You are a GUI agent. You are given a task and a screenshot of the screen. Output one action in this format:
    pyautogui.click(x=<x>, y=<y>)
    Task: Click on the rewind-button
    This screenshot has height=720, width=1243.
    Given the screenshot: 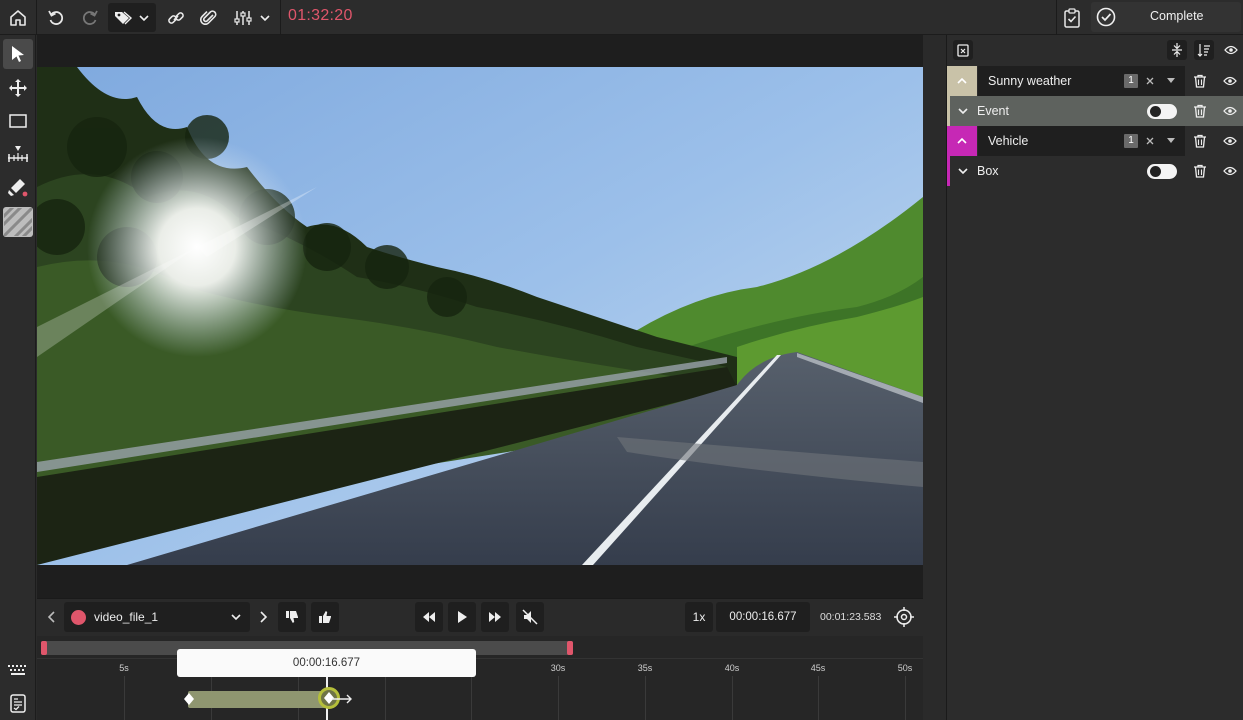 What is the action you would take?
    pyautogui.click(x=429, y=617)
    